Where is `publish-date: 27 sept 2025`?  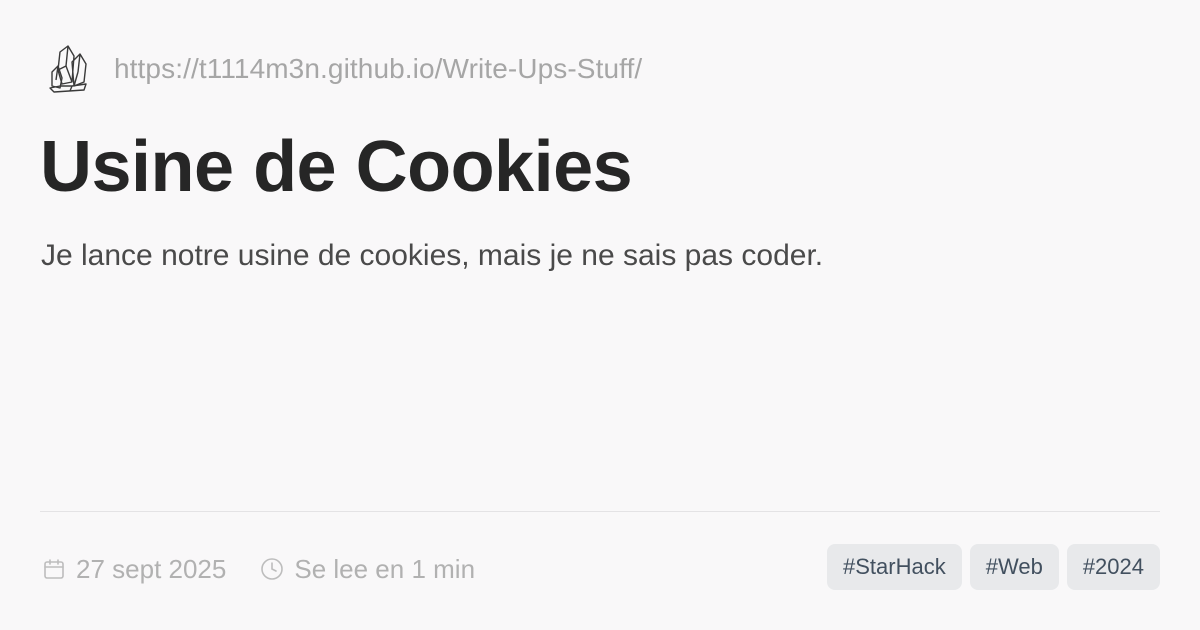 publish-date: 27 sept 2025 is located at coordinates (134, 569).